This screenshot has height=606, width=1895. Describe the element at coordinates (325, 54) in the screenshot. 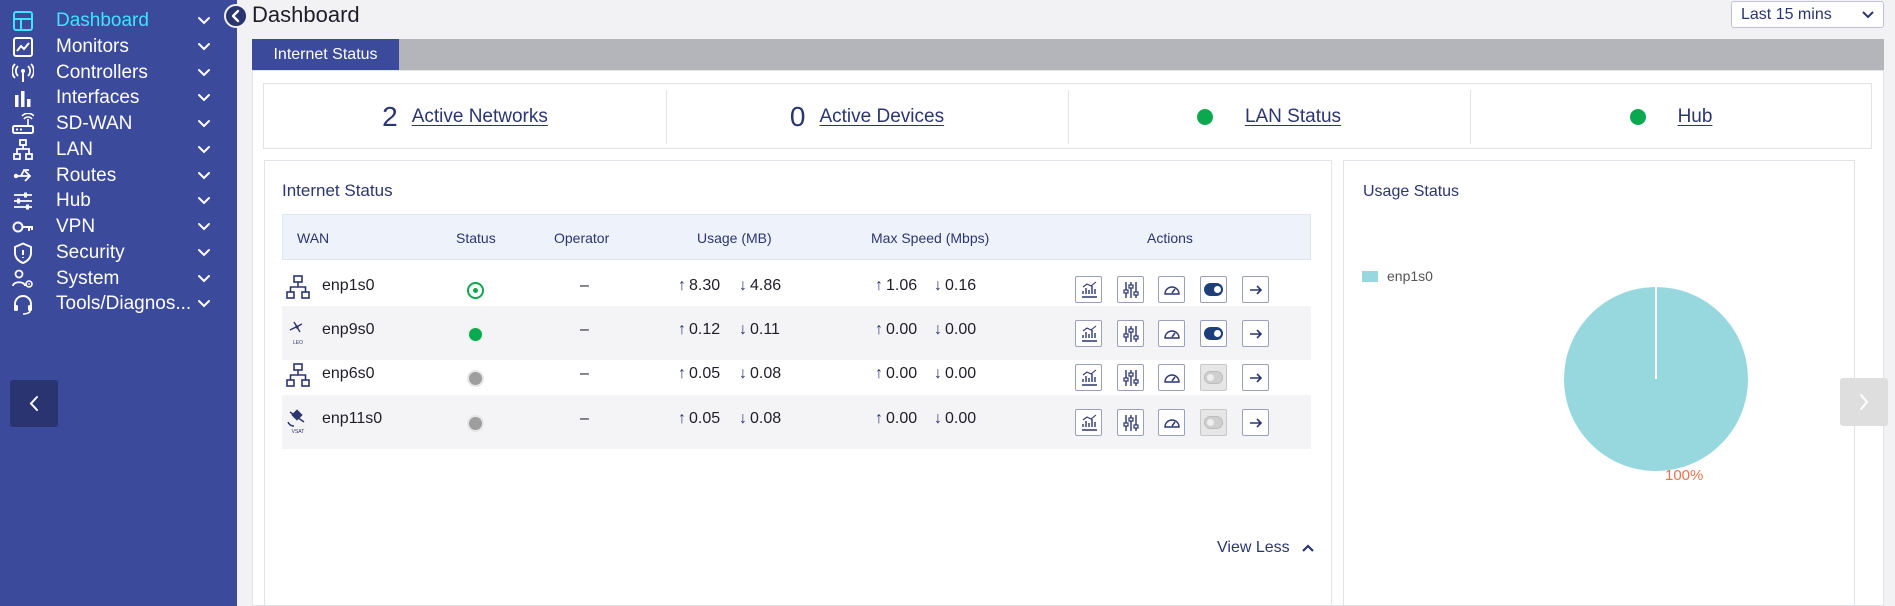

I see `tab-internet-status: Internet Status` at that location.